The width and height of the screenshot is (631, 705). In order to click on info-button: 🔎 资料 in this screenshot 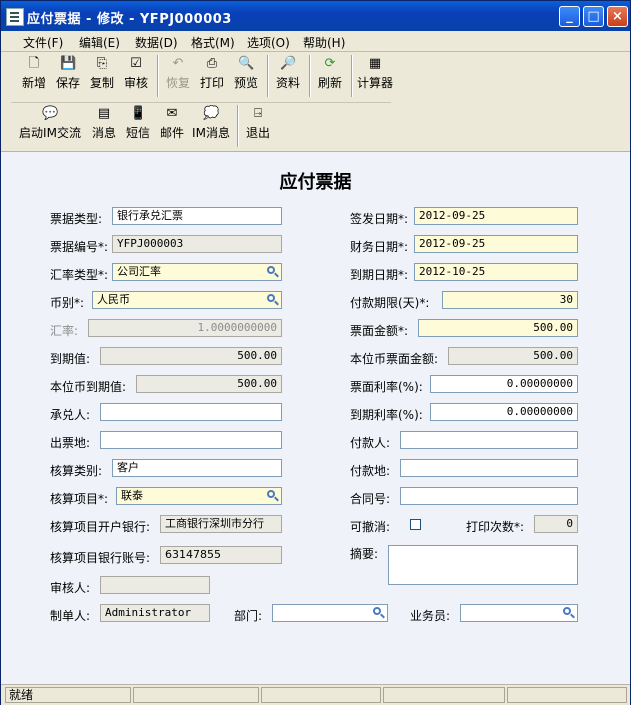, I will do `click(288, 76)`.